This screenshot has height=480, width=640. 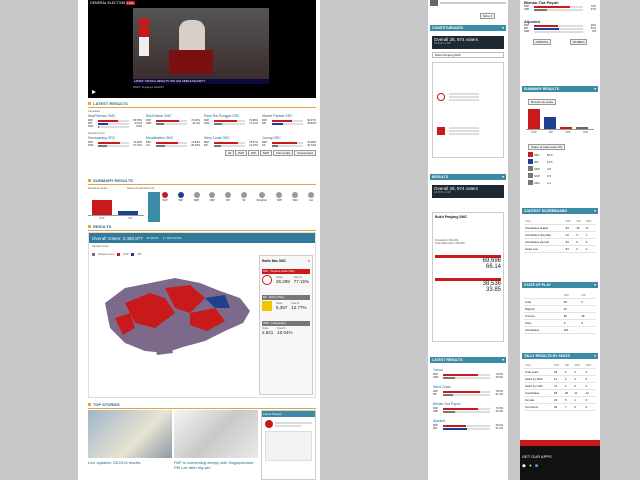 I want to click on constituency-name: Bukit Batok SMC, so click(x=173, y=116).